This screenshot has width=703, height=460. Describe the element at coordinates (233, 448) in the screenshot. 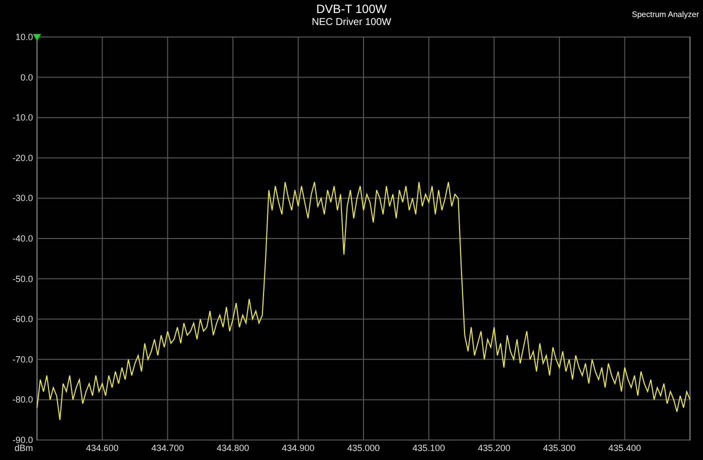

I see `axis-label: 434.800` at that location.